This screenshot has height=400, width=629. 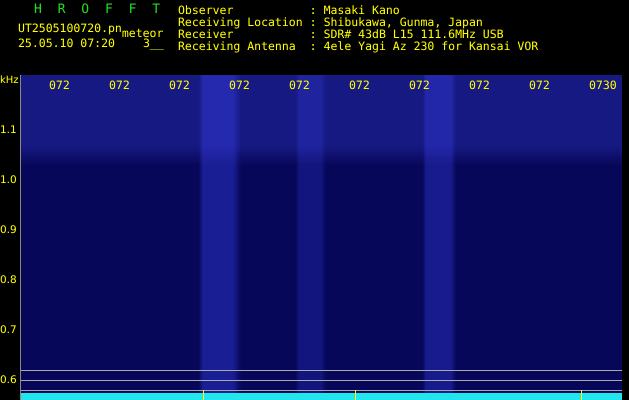 What do you see at coordinates (143, 33) in the screenshot?
I see `tag-label: meteor` at bounding box center [143, 33].